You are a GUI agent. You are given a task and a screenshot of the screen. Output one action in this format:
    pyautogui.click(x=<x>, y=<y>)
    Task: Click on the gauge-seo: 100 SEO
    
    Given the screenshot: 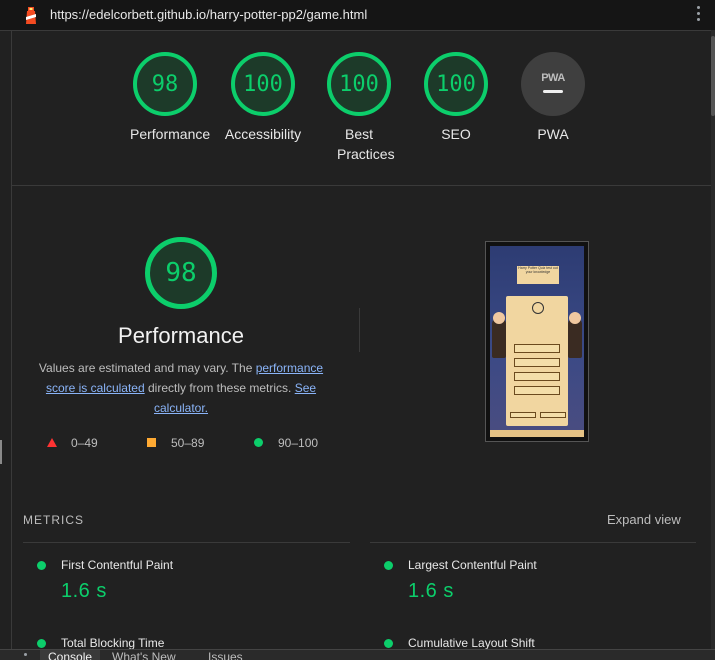 What is the action you would take?
    pyautogui.click(x=456, y=98)
    